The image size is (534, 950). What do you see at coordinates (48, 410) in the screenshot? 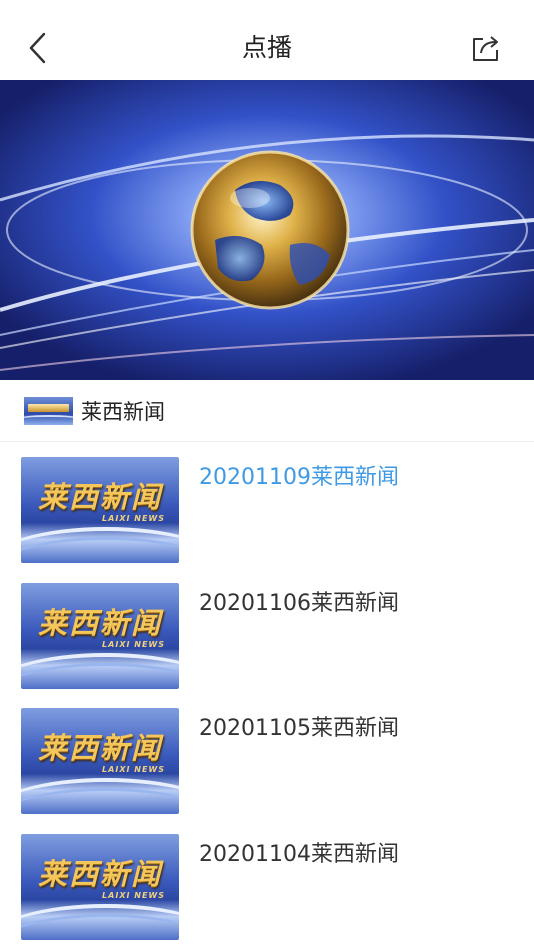
I see `channel-logo` at bounding box center [48, 410].